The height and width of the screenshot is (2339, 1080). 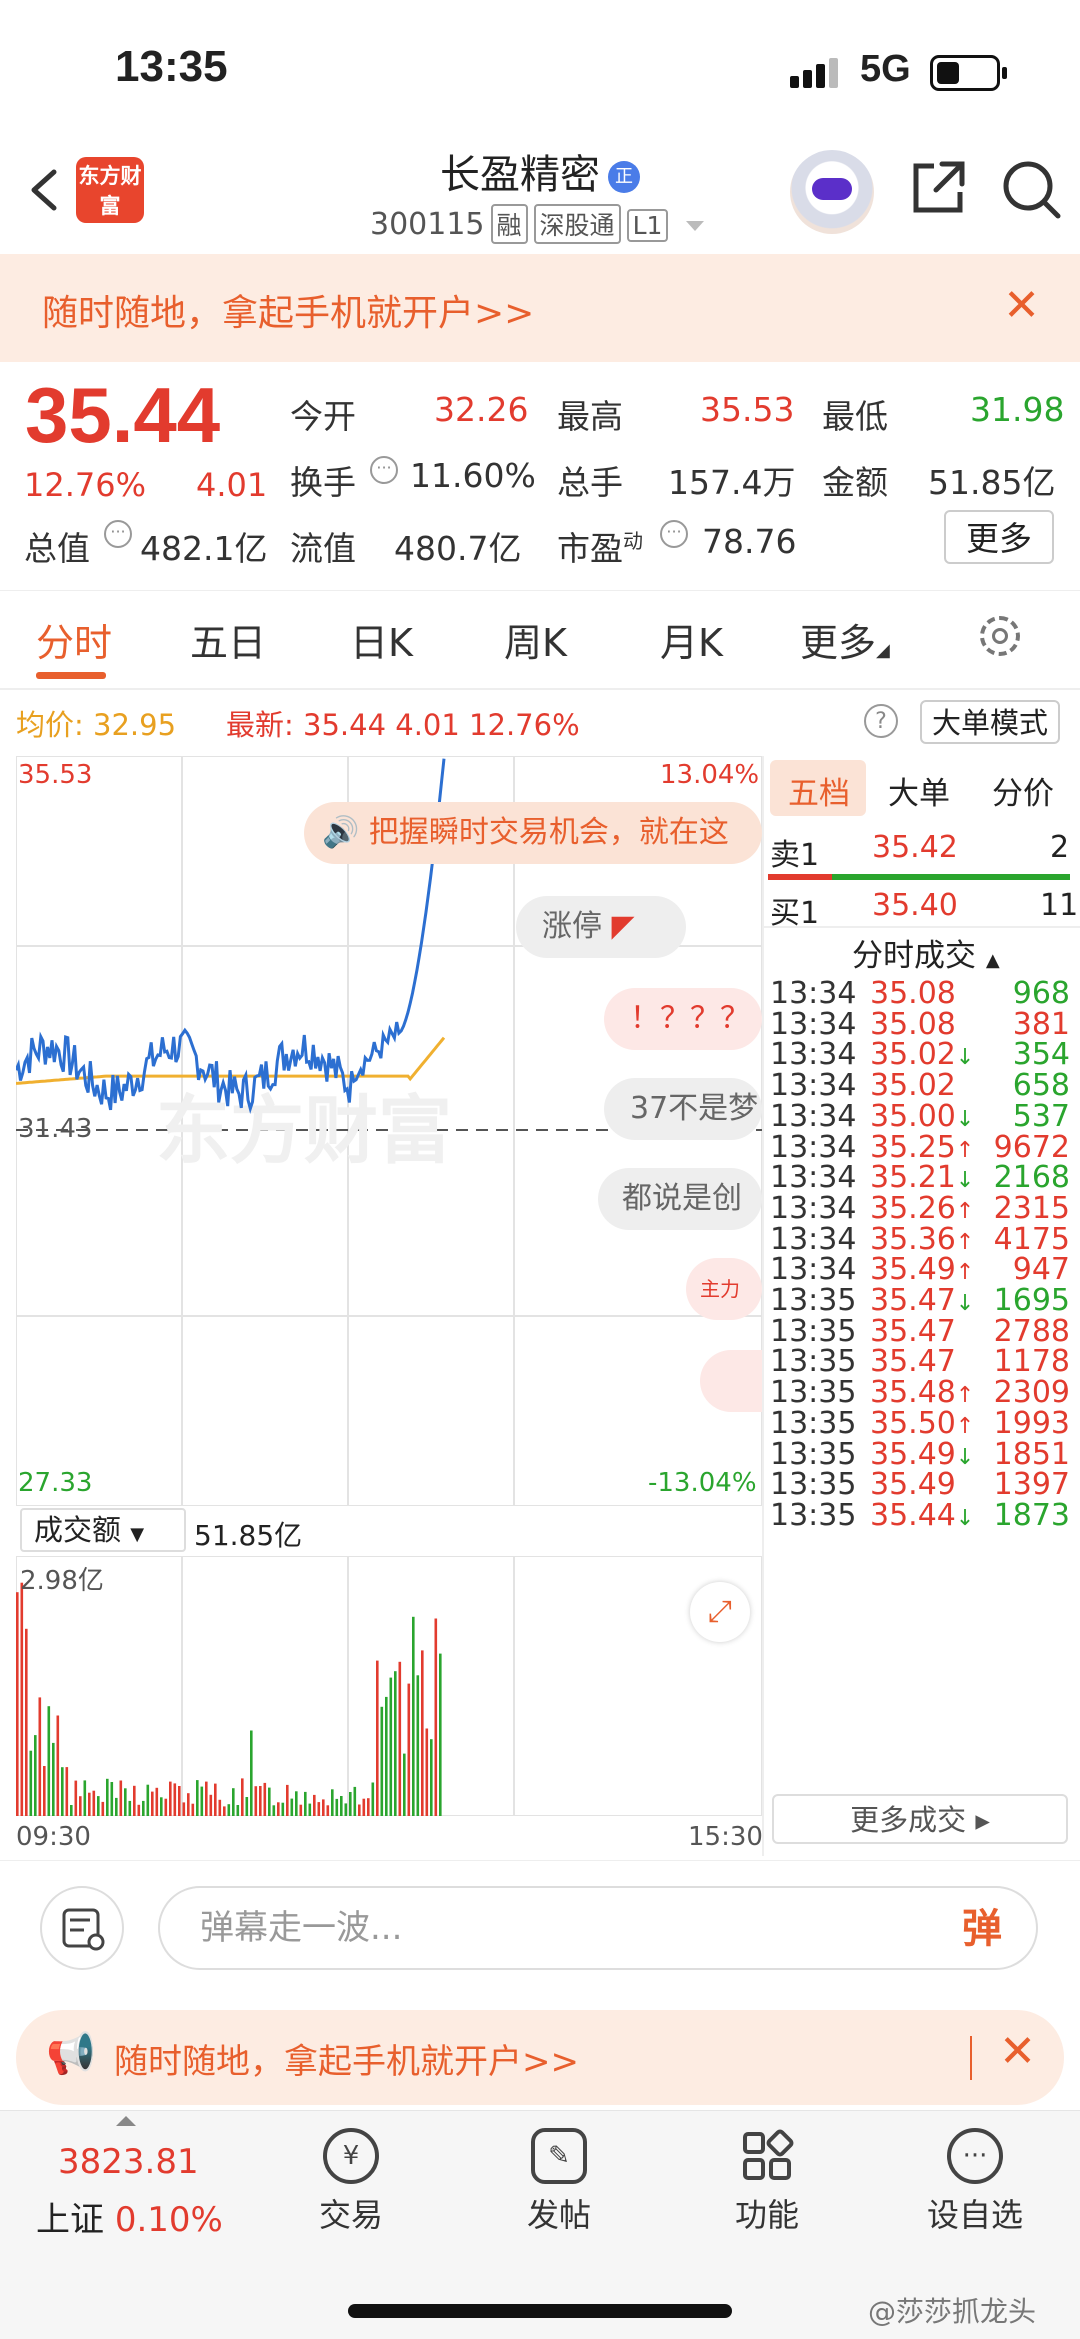 What do you see at coordinates (128, 2162) in the screenshot?
I see `index-value: 3823.81` at bounding box center [128, 2162].